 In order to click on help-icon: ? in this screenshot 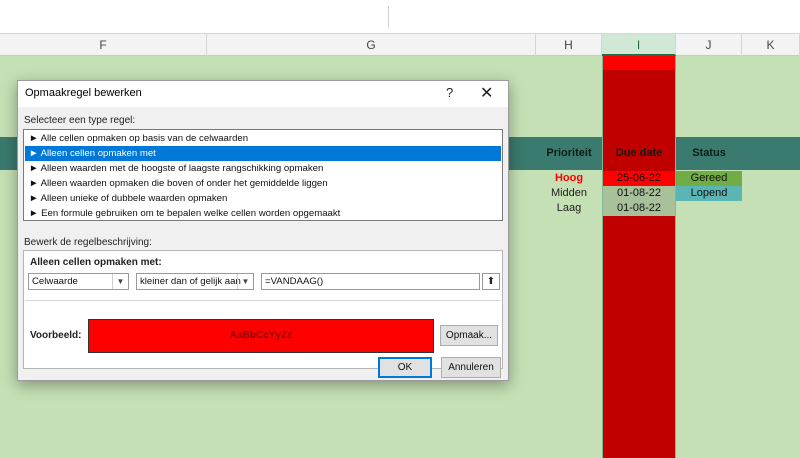, I will do `click(449, 92)`.